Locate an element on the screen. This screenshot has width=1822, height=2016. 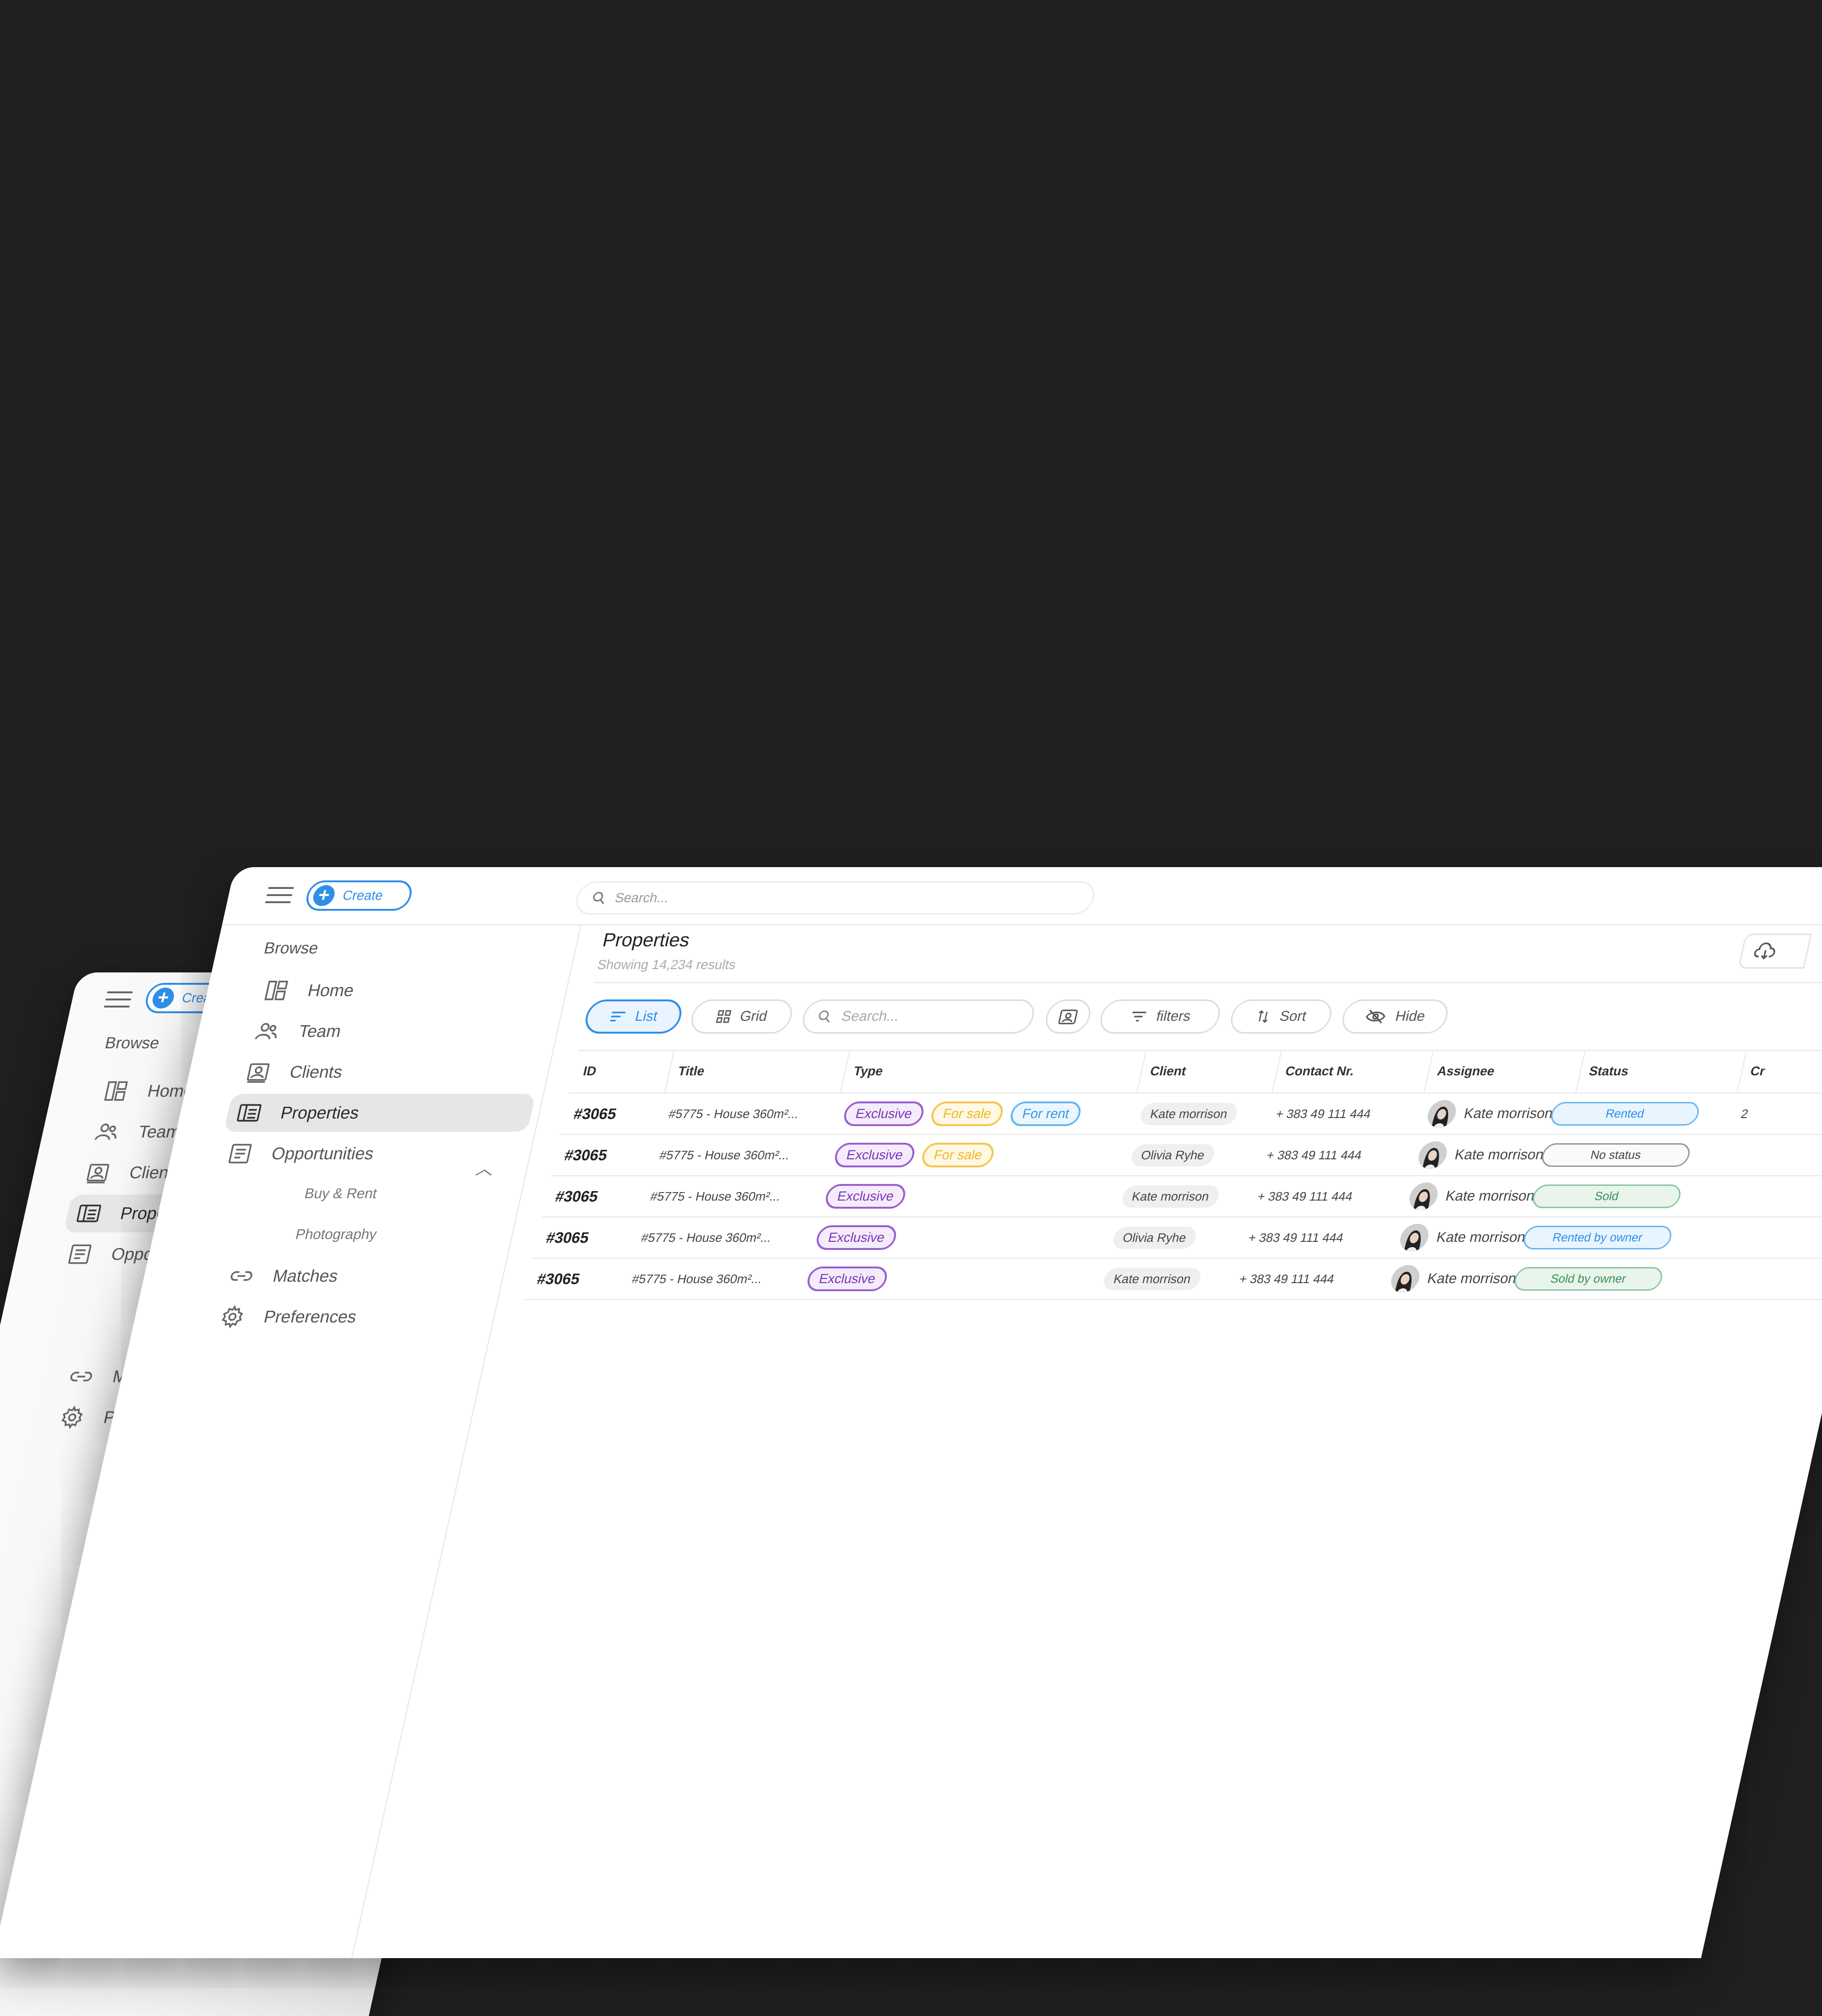
sidebar-item-team: Team is located at coordinates (398, 1031).